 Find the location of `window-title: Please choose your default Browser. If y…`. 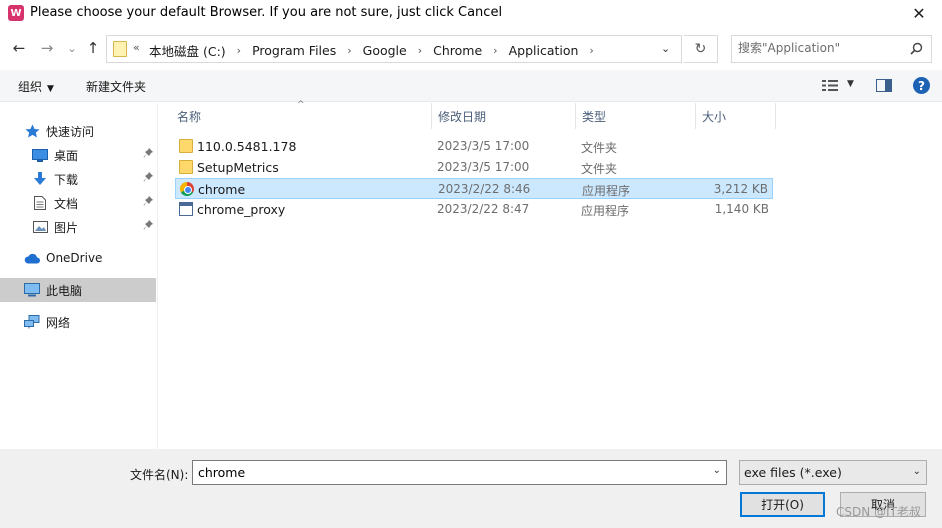

window-title: Please choose your default Browser. If y… is located at coordinates (266, 12).